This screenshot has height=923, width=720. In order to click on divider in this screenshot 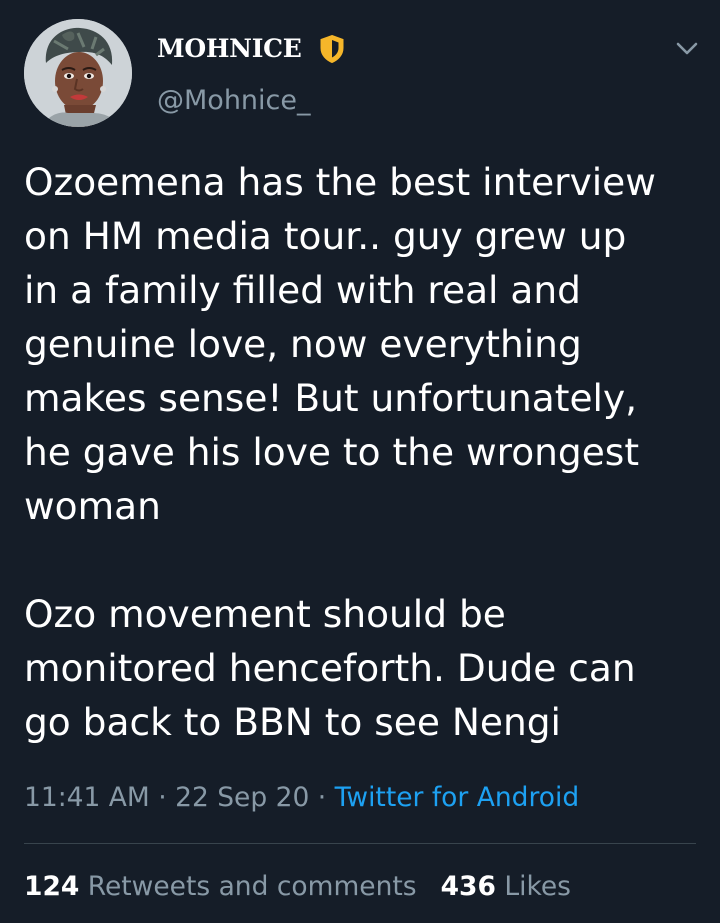, I will do `click(360, 843)`.